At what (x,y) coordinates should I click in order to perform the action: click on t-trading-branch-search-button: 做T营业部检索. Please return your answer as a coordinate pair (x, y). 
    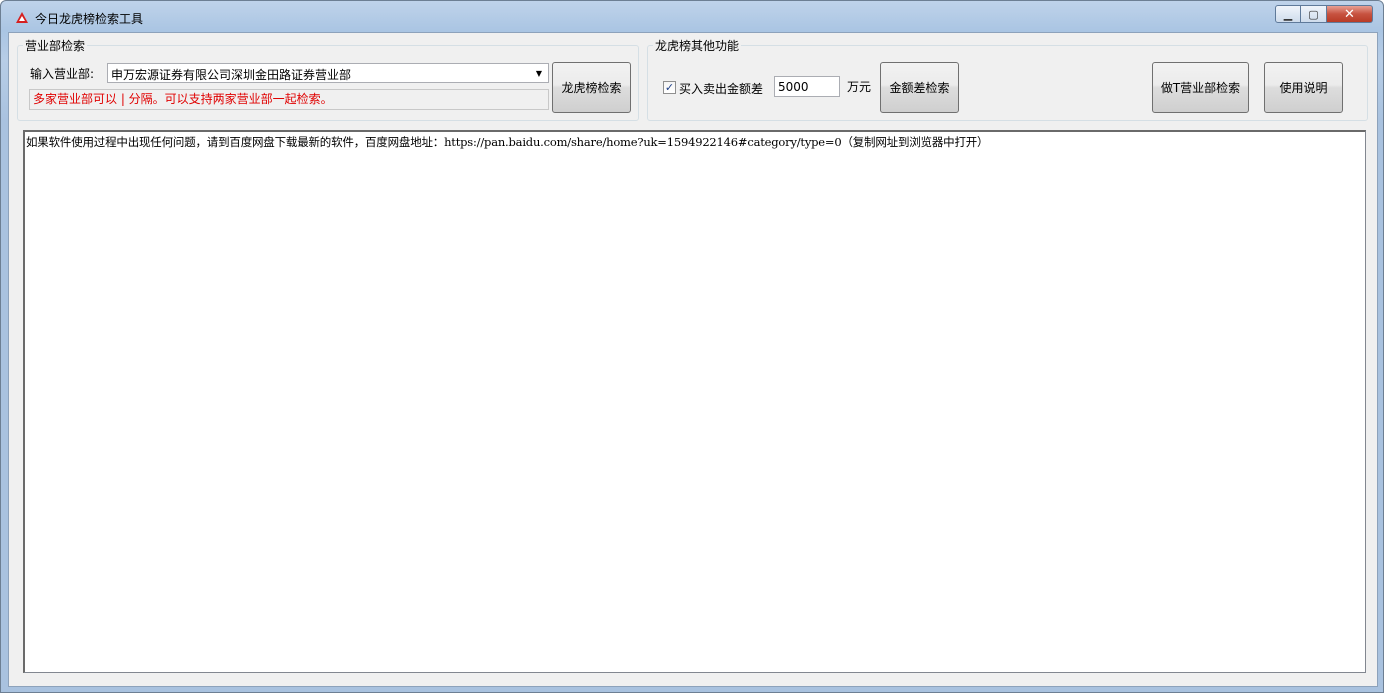
    Looking at the image, I should click on (1200, 87).